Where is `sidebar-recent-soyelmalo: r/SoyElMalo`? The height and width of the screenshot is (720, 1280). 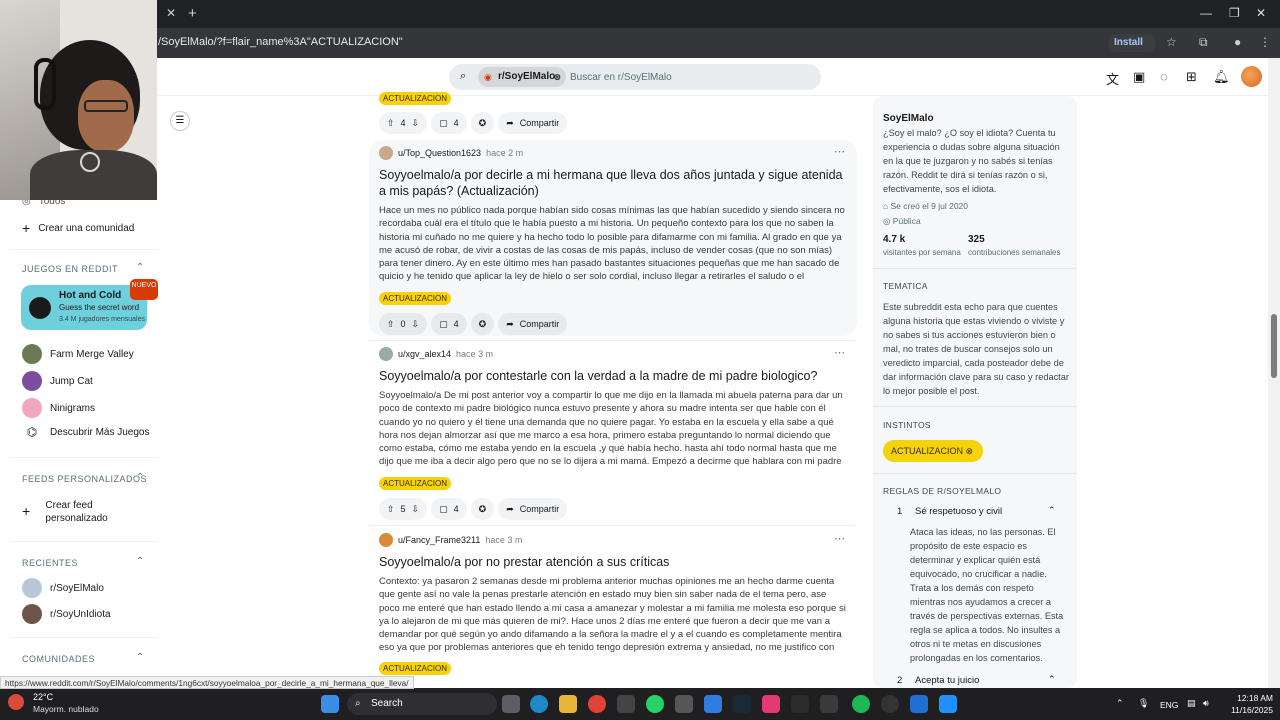 sidebar-recent-soyelmalo: r/SoyElMalo is located at coordinates (63, 588).